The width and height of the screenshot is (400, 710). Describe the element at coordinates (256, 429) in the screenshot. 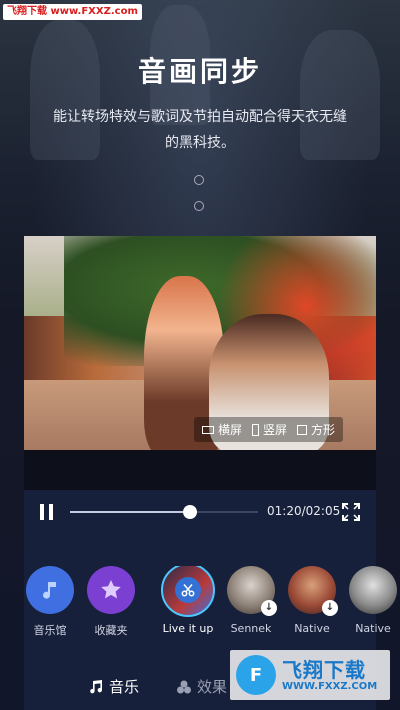

I see `portrait-icon` at that location.